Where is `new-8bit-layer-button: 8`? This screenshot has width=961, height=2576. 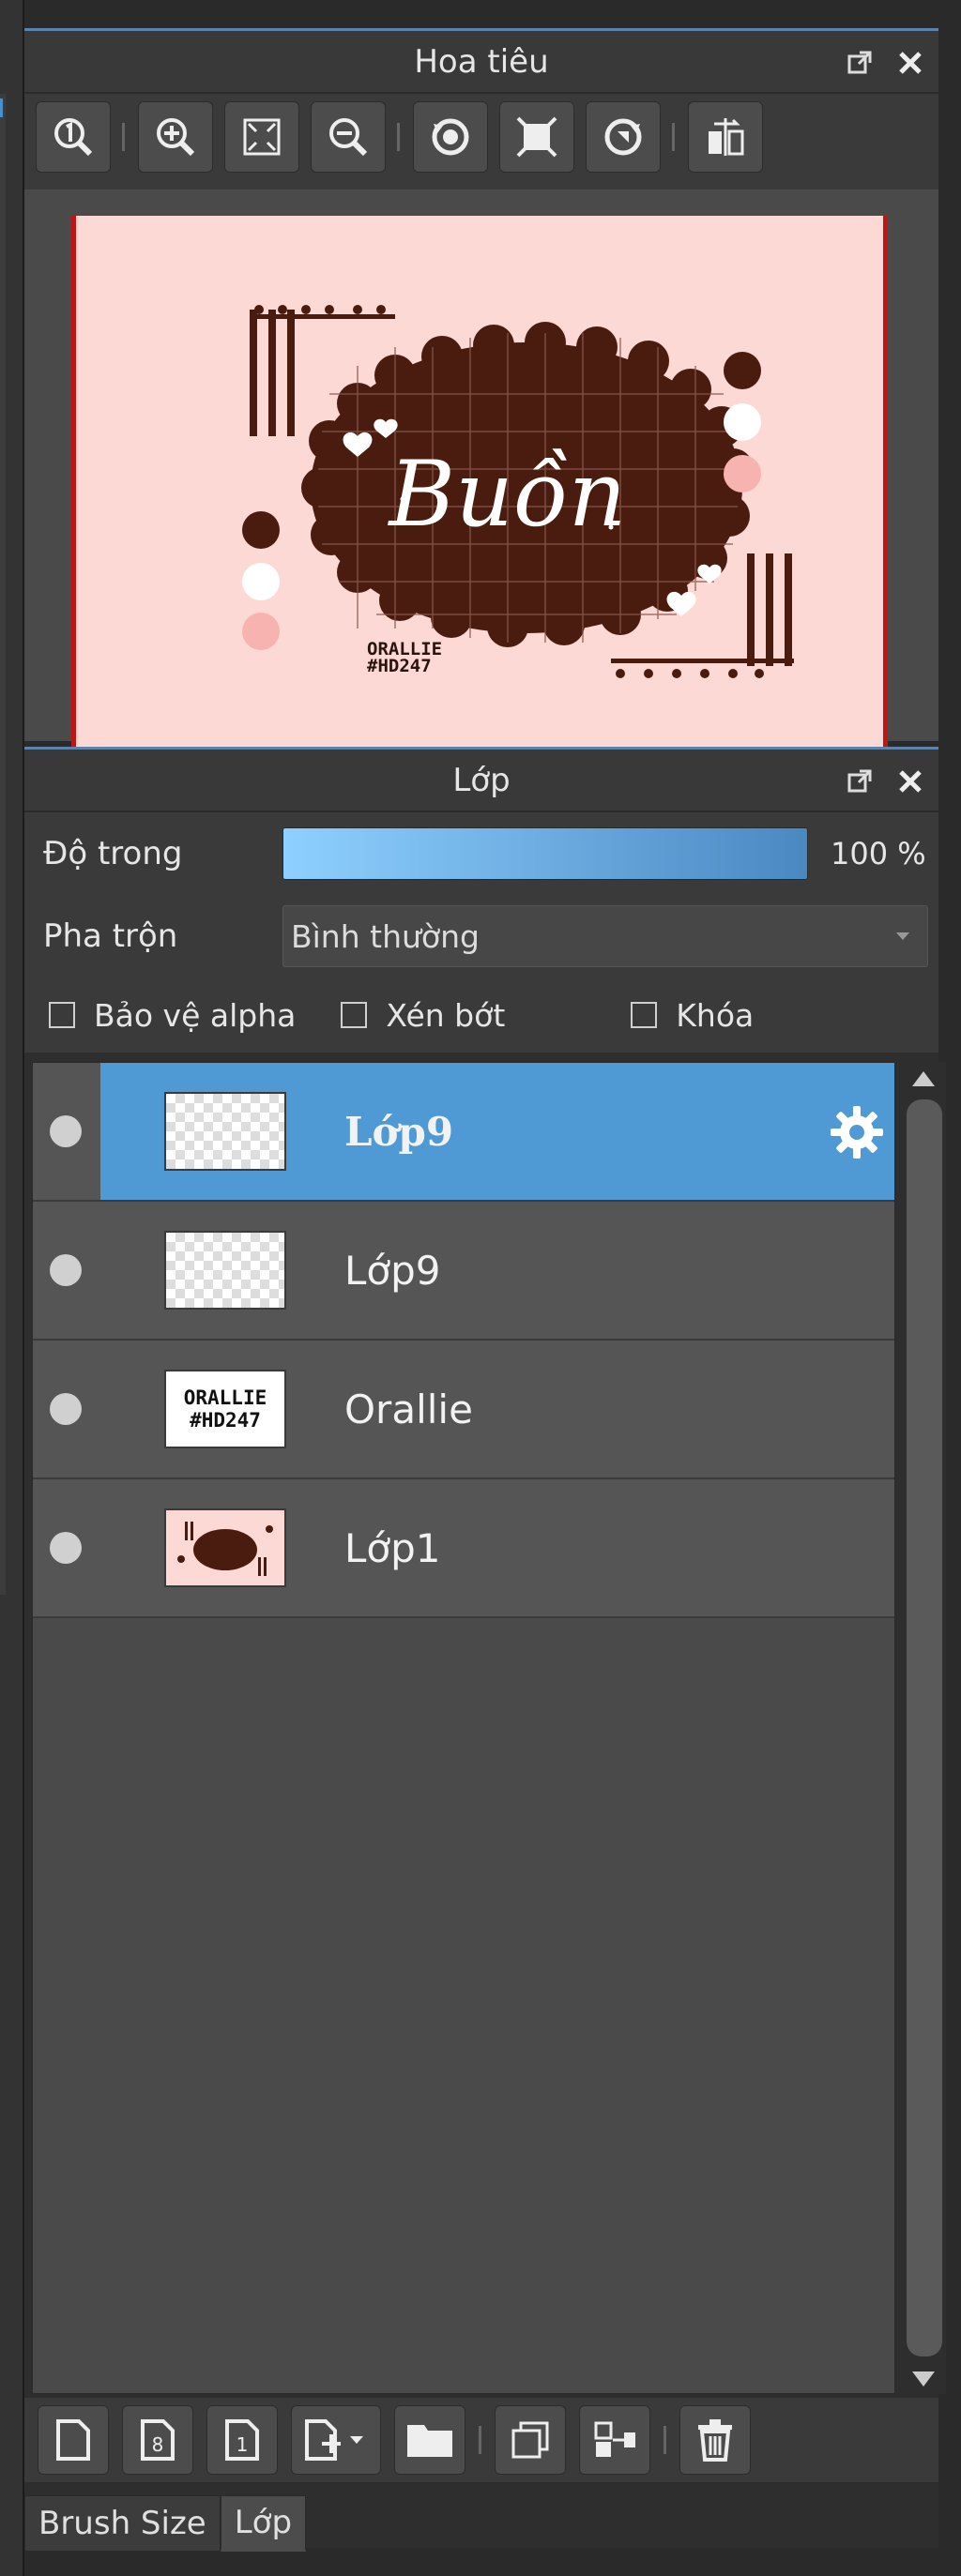 new-8bit-layer-button: 8 is located at coordinates (158, 2440).